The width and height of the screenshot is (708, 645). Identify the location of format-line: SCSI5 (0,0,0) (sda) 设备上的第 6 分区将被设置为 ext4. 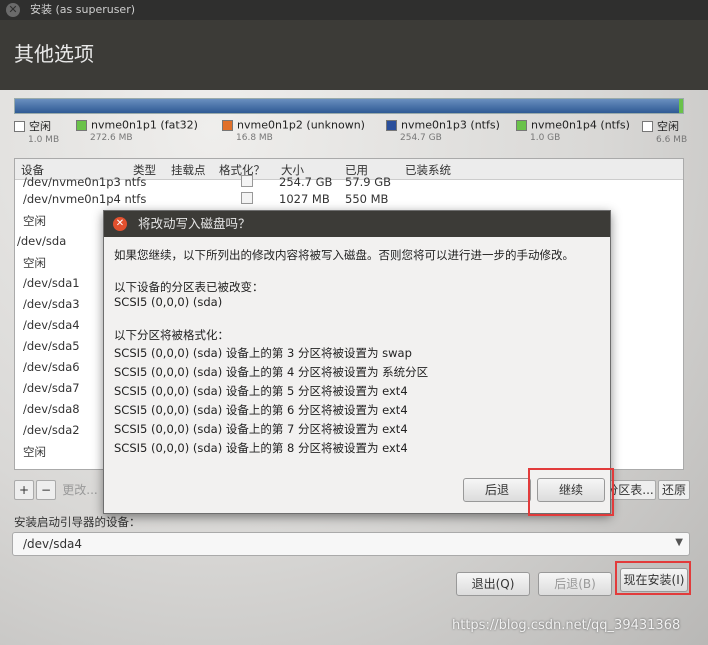
(261, 410).